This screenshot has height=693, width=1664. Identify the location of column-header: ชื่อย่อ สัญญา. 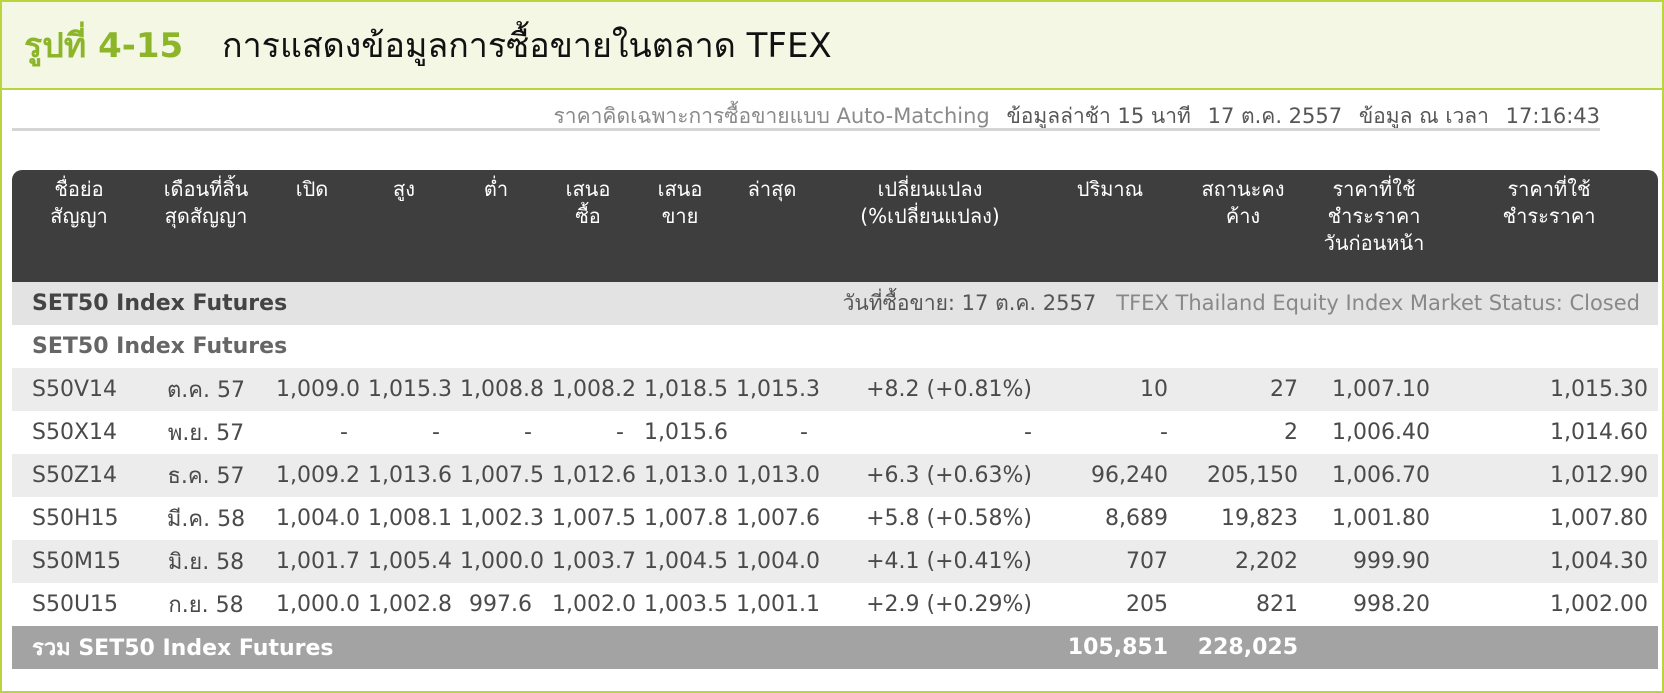
(79, 226).